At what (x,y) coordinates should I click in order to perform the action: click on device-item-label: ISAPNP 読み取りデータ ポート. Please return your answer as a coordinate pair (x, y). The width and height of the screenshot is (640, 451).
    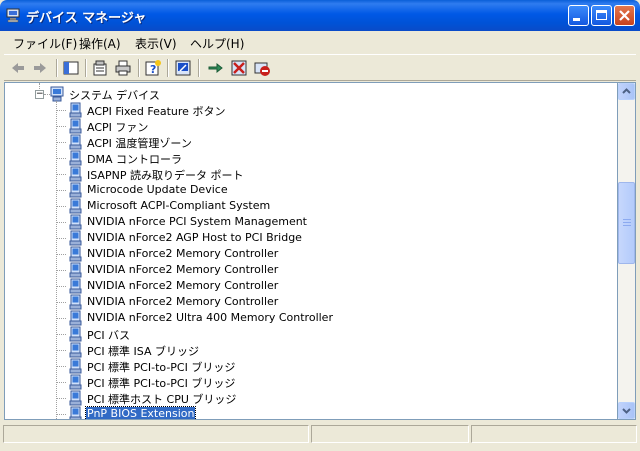
    Looking at the image, I should click on (165, 175).